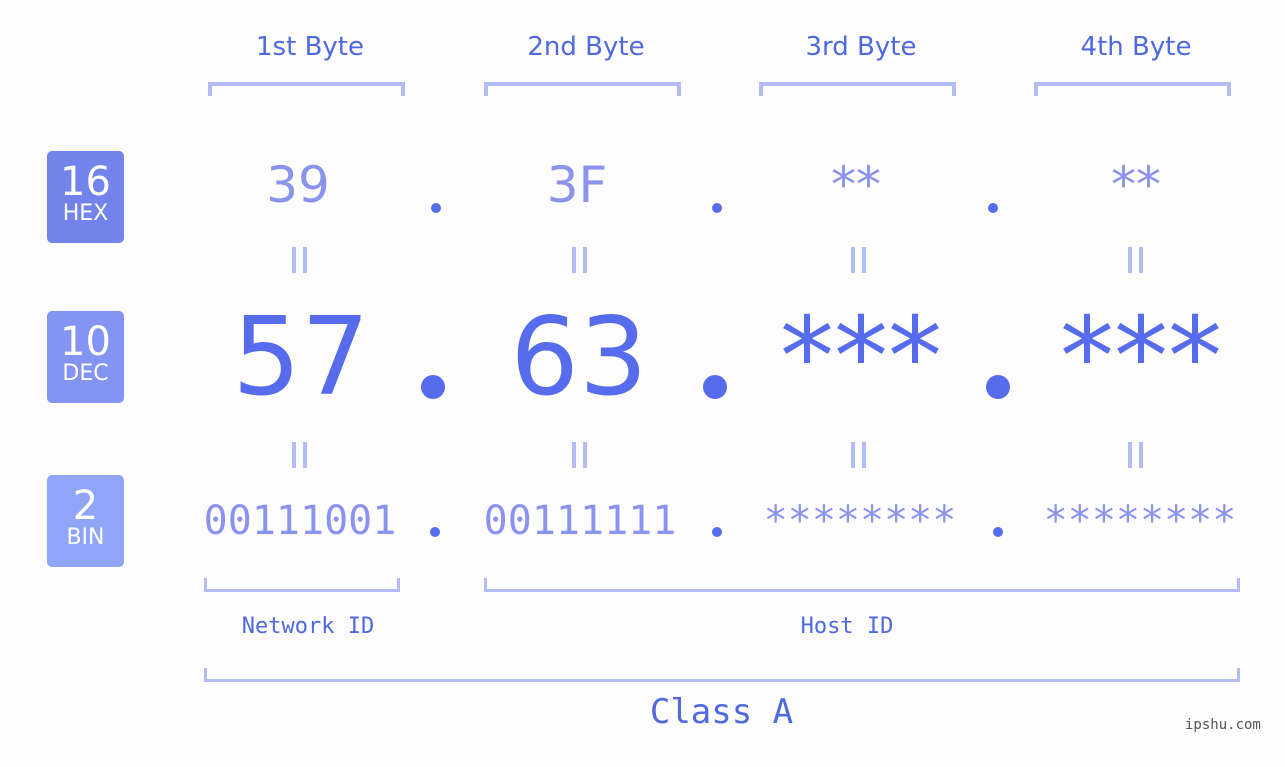 This screenshot has height=767, width=1285. I want to click on byte-label-2: 2nd Byte, so click(586, 47).